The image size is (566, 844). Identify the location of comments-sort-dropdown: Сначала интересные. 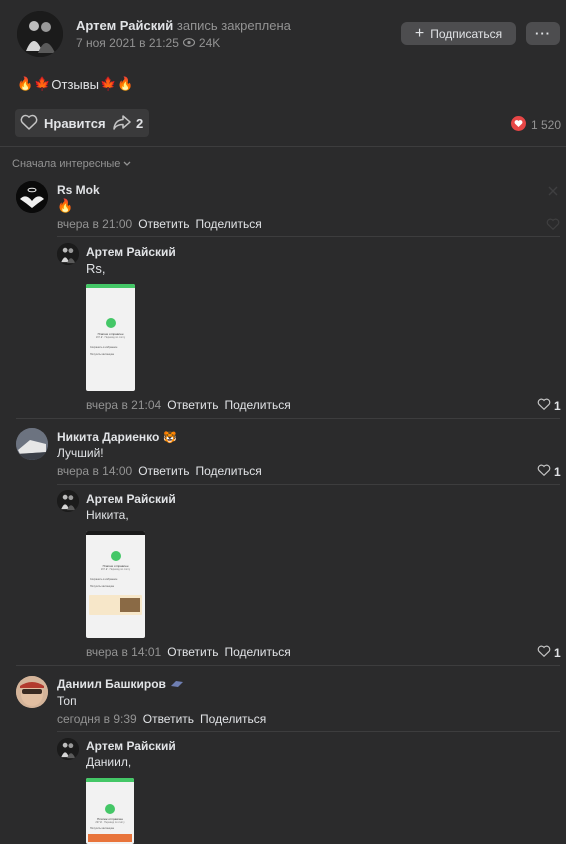
(71, 164).